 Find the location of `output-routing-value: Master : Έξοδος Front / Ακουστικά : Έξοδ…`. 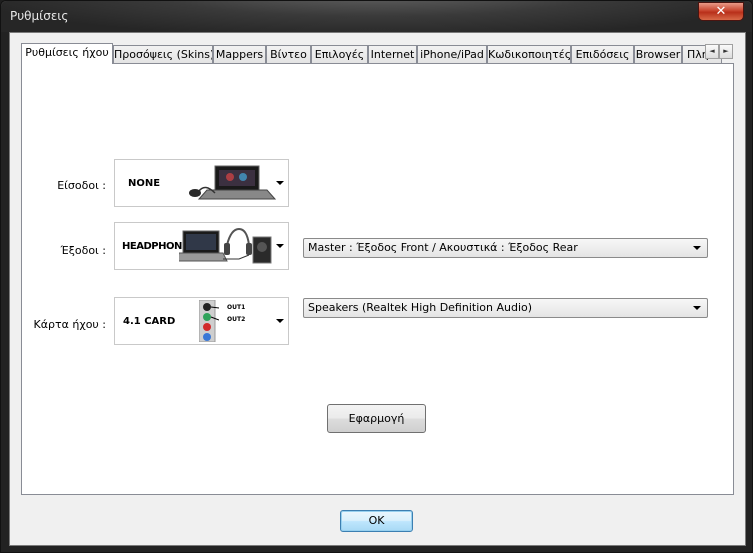

output-routing-value: Master : Έξοδος Front / Ακουστικά : Έξοδ… is located at coordinates (443, 247).